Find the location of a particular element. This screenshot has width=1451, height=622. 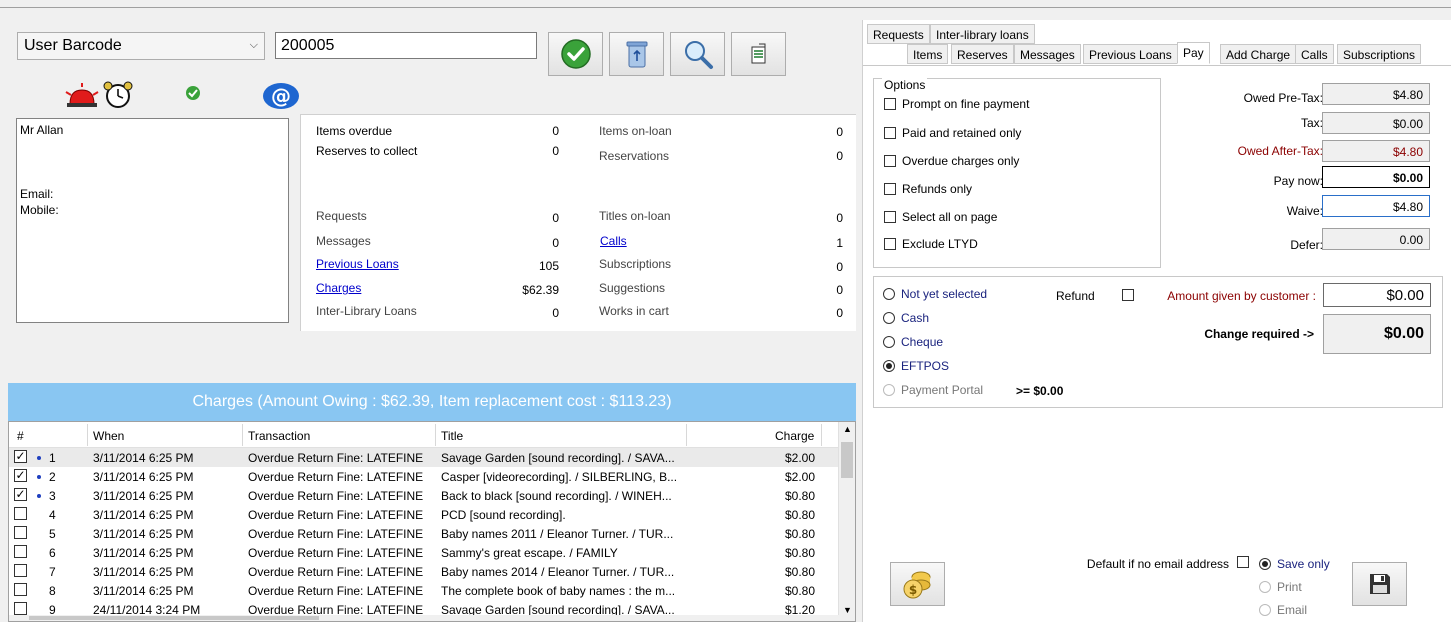

calls-link: Calls is located at coordinates (613, 241).